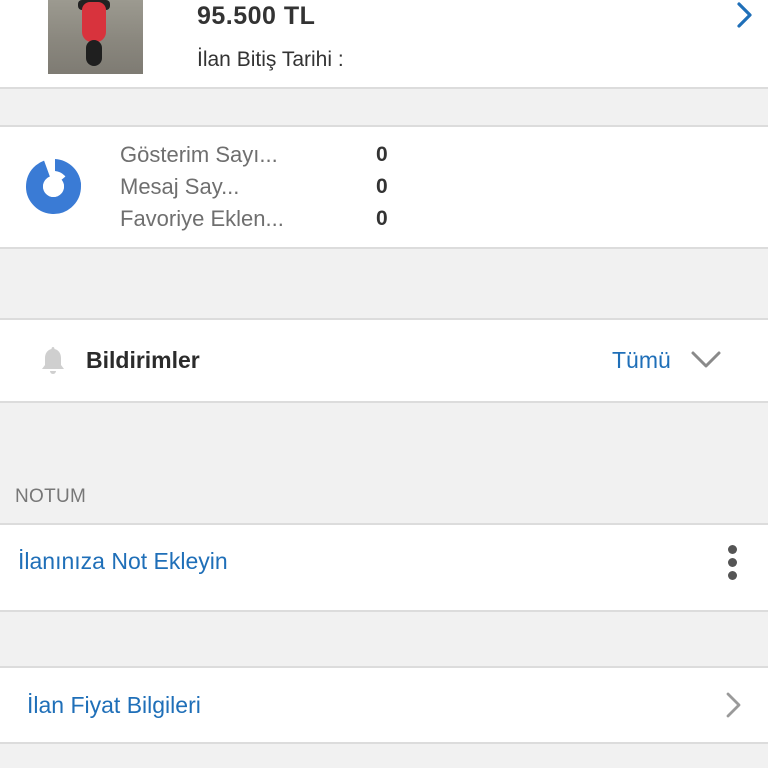 The image size is (768, 768). I want to click on price-info-link: İlan Fiyat Bilgileri, so click(114, 705).